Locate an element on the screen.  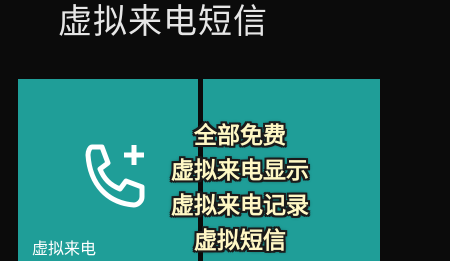
promo-line-call-display: 虚拟来电显示 is located at coordinates (240, 171).